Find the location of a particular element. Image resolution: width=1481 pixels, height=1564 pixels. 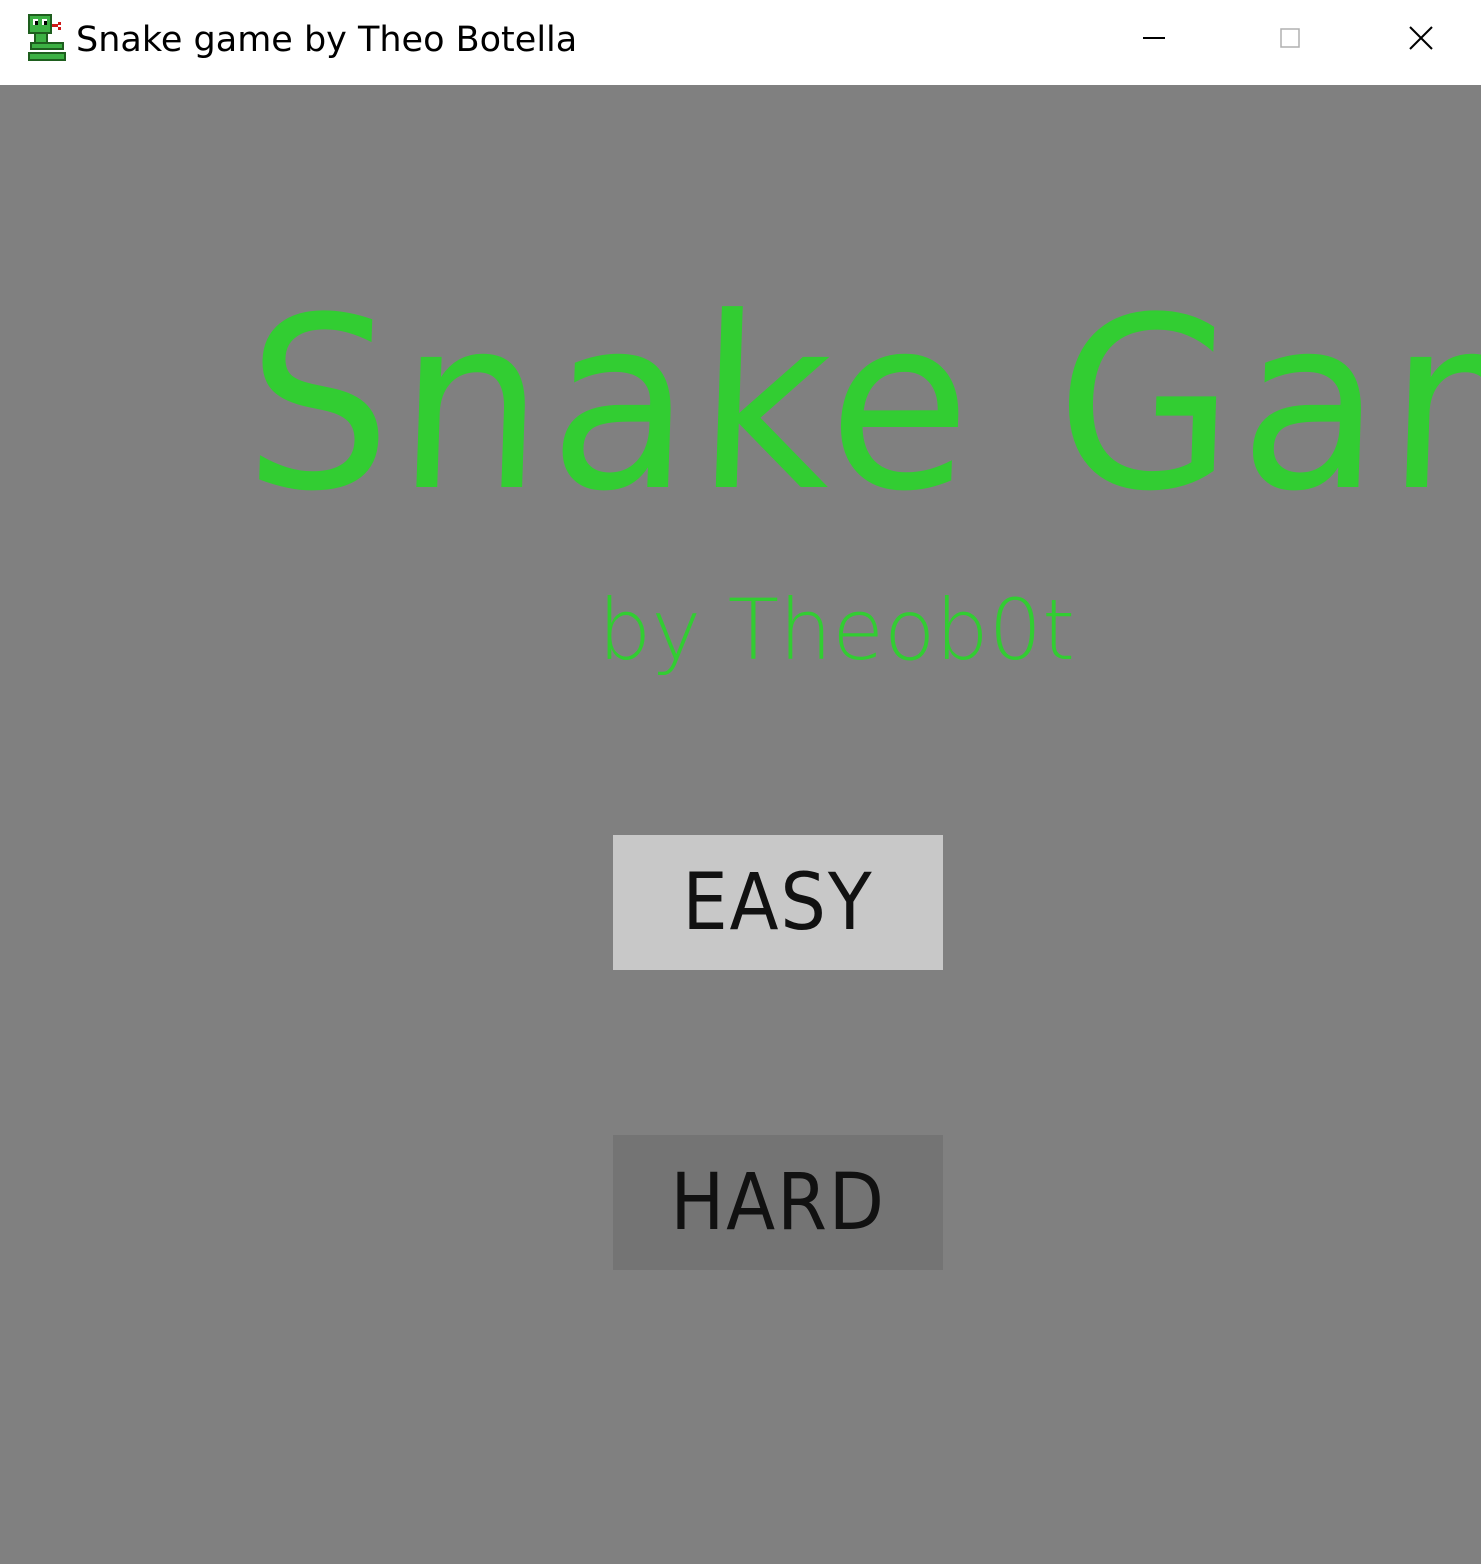

snake-icon is located at coordinates (46, 38).